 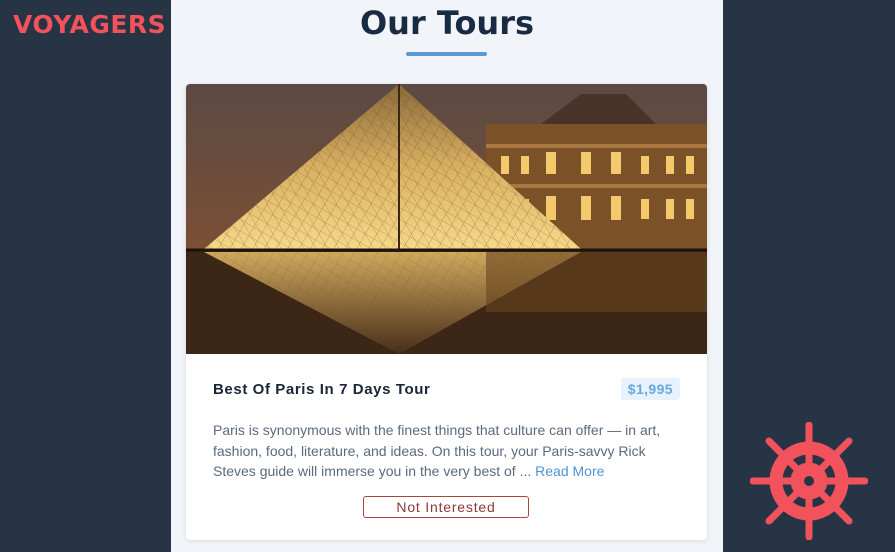 What do you see at coordinates (89, 24) in the screenshot?
I see `brand-logo: VOYAGERS` at bounding box center [89, 24].